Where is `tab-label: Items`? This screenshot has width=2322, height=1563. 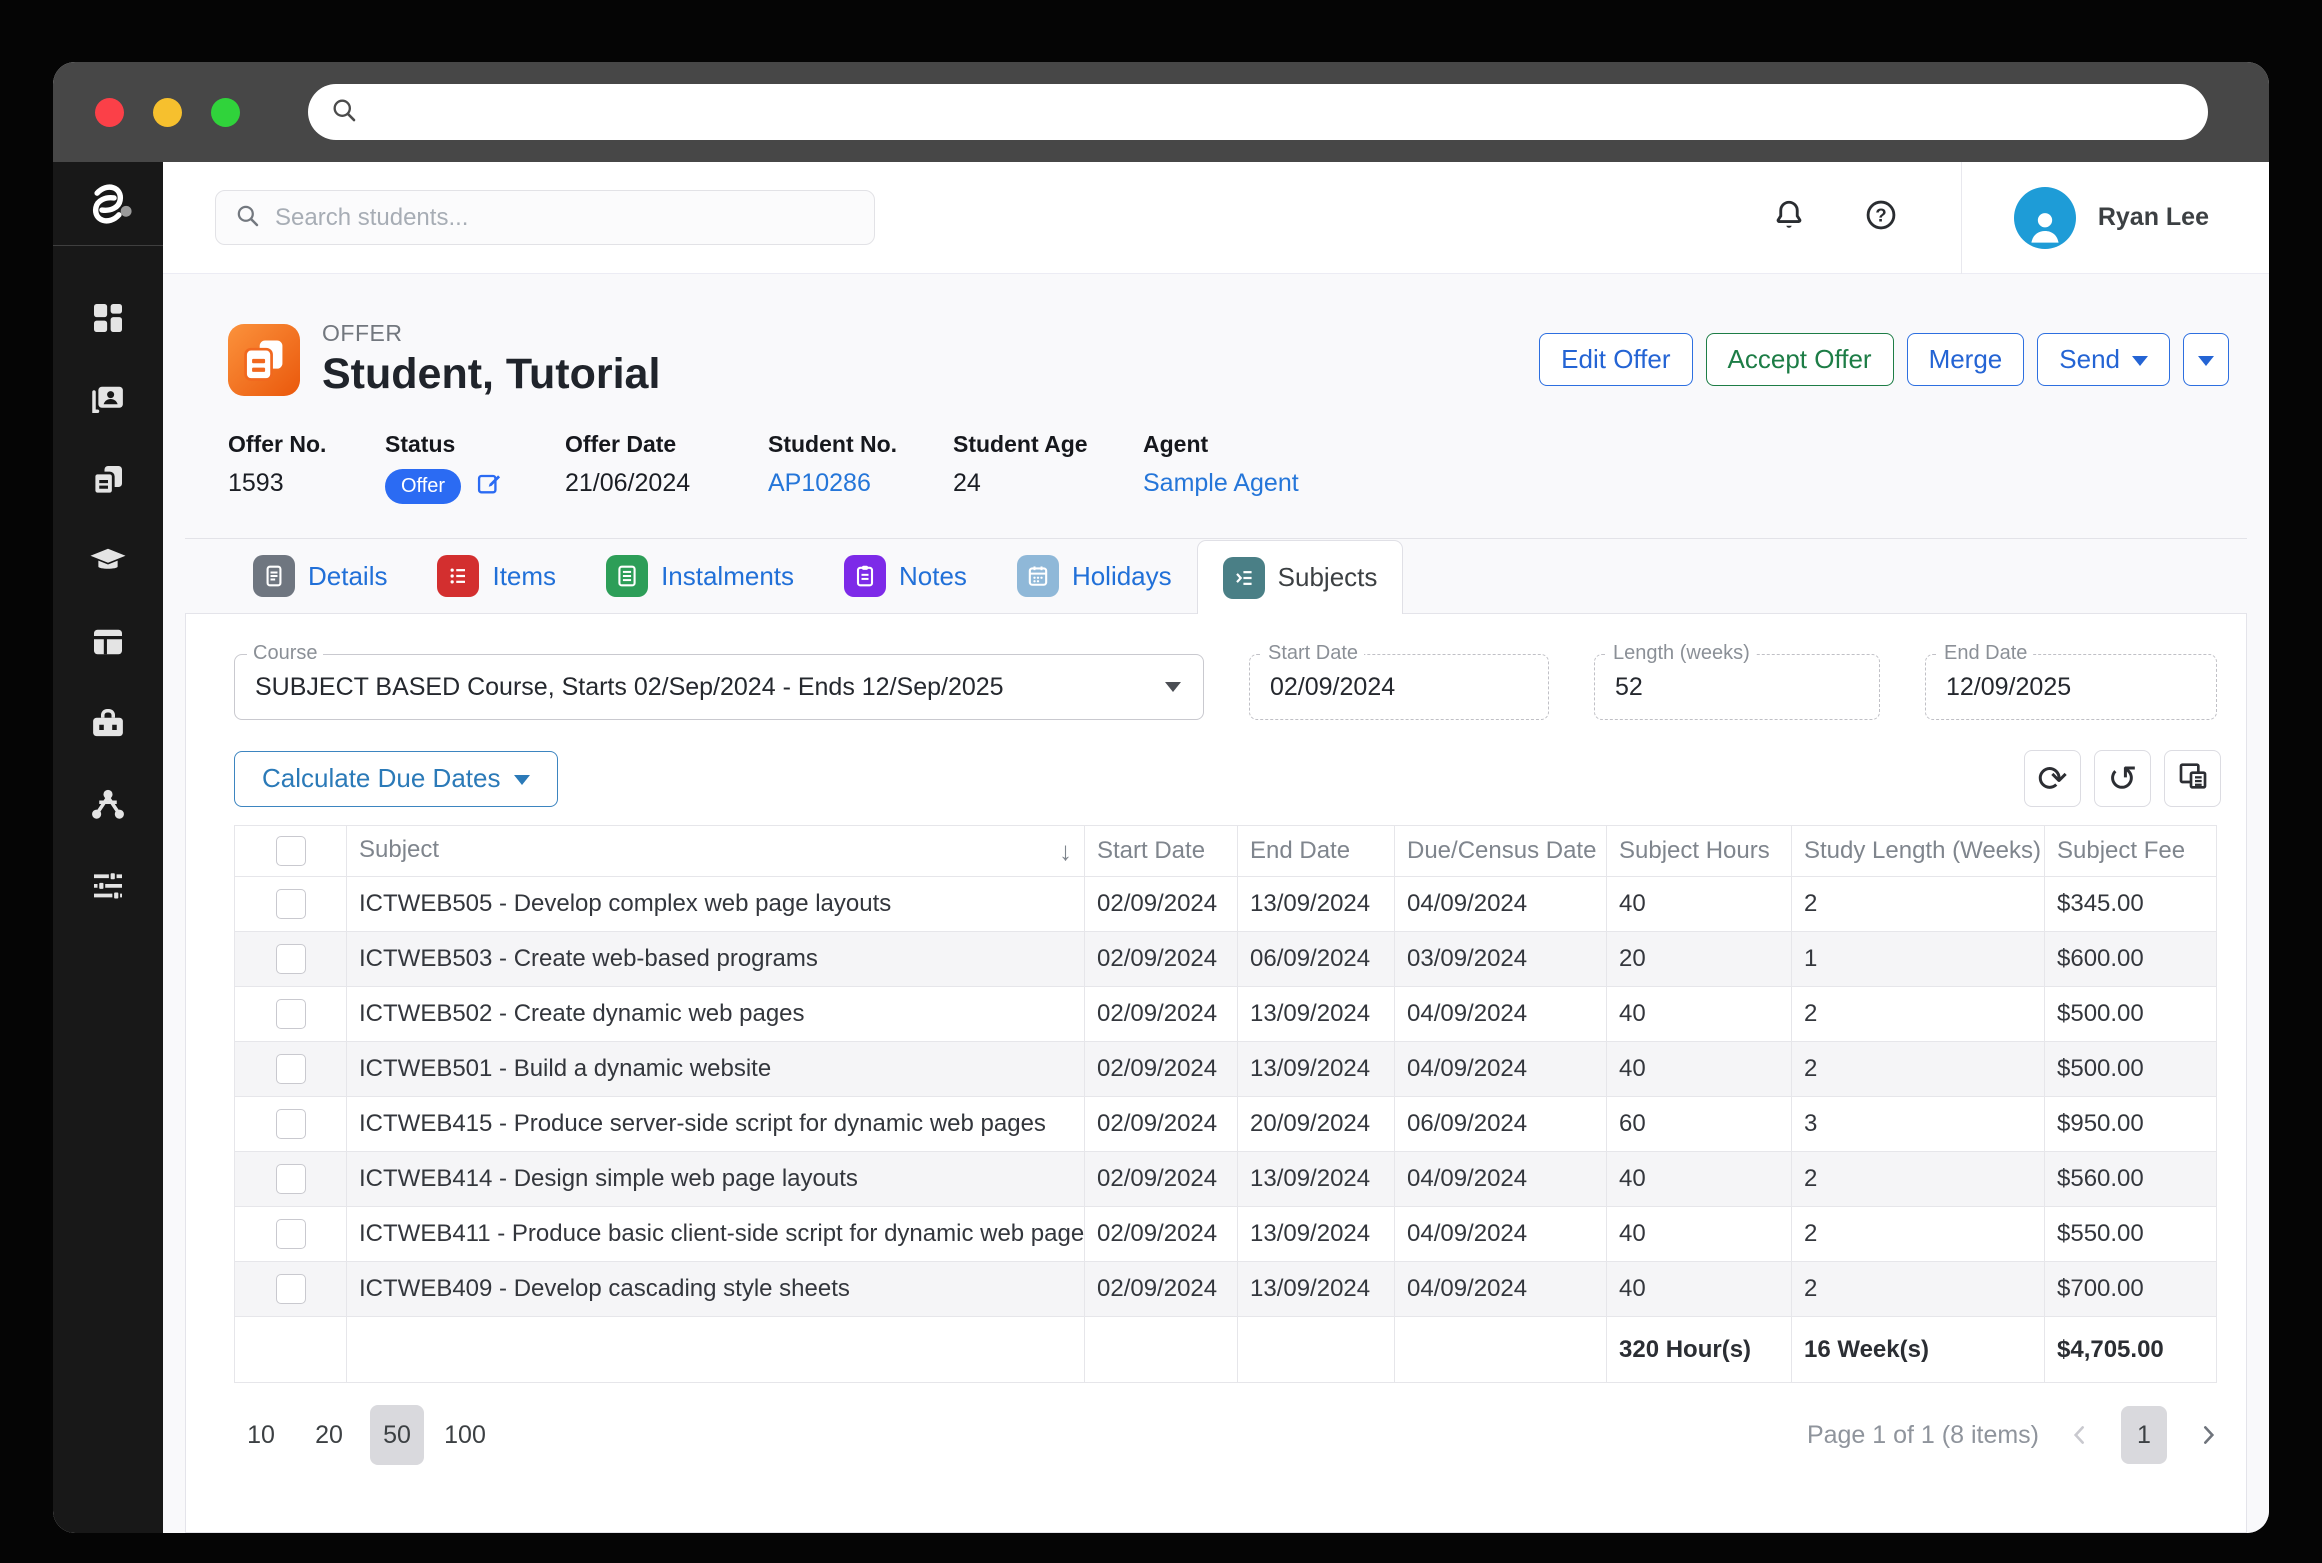
tab-label: Items is located at coordinates (524, 575).